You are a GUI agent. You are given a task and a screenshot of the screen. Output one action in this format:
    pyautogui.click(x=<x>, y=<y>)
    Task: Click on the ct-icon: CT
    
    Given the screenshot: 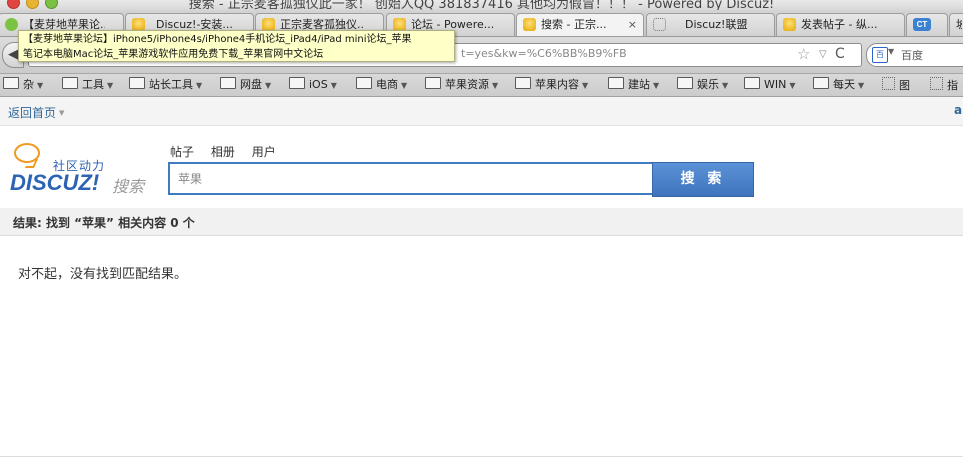 What is the action you would take?
    pyautogui.click(x=922, y=24)
    